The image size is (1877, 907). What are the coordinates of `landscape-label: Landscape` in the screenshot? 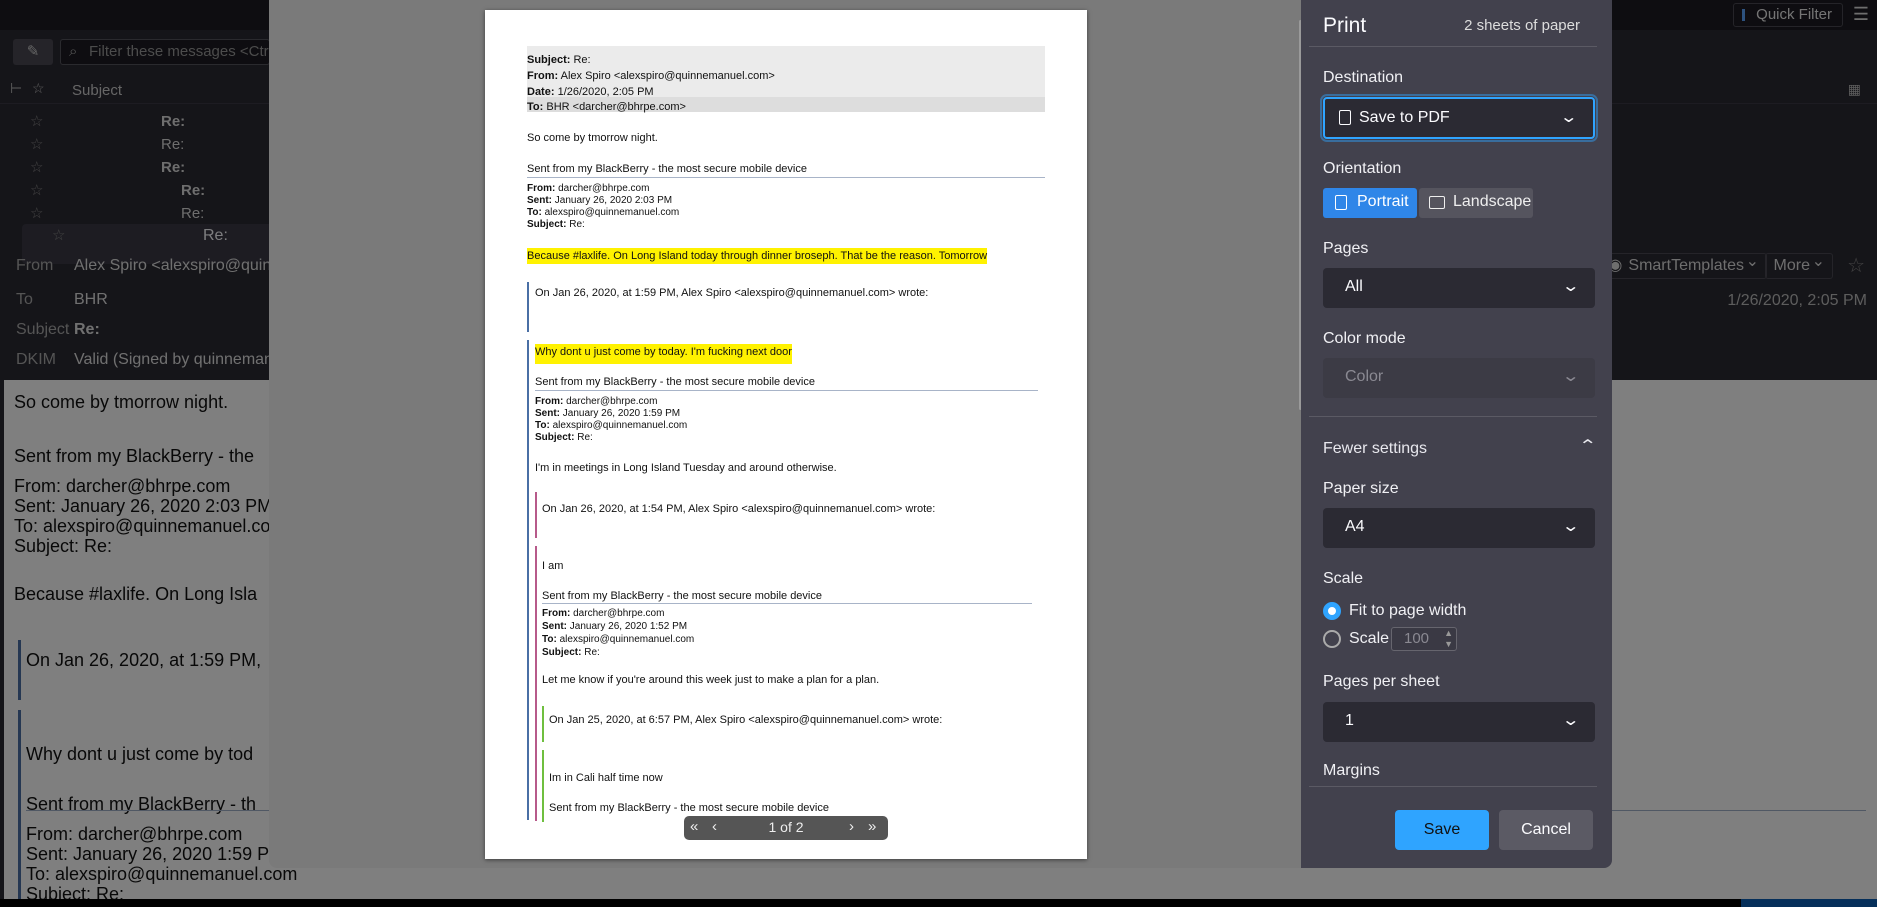 It's located at (1492, 201).